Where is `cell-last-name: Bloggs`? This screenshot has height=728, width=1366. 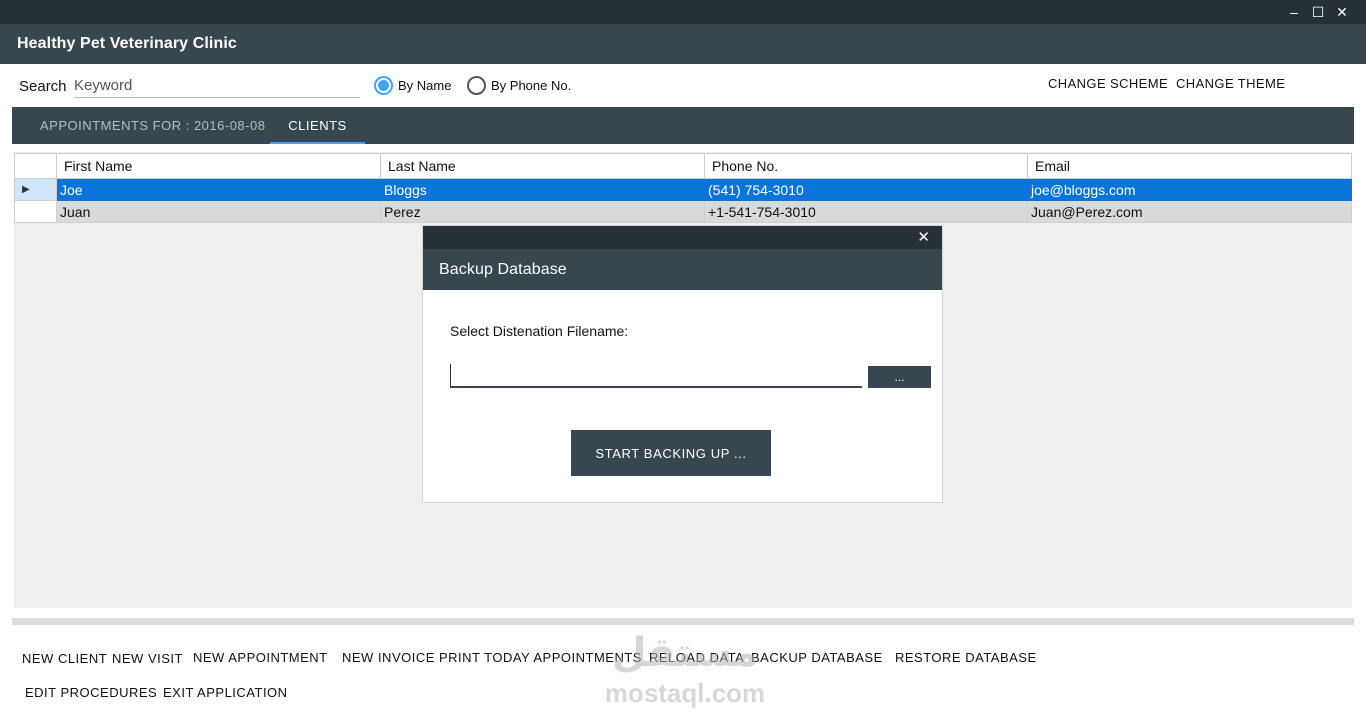
cell-last-name: Bloggs is located at coordinates (542, 189).